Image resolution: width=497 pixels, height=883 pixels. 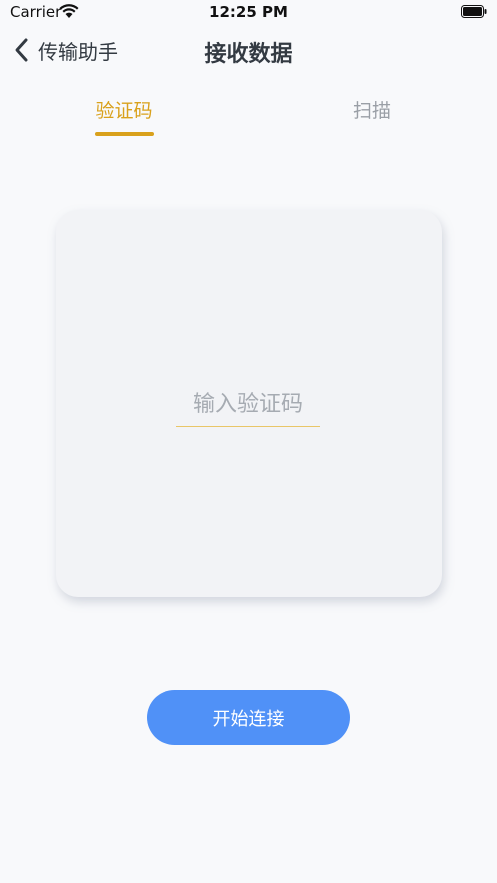 What do you see at coordinates (124, 134) in the screenshot?
I see `active-tab-indicator` at bounding box center [124, 134].